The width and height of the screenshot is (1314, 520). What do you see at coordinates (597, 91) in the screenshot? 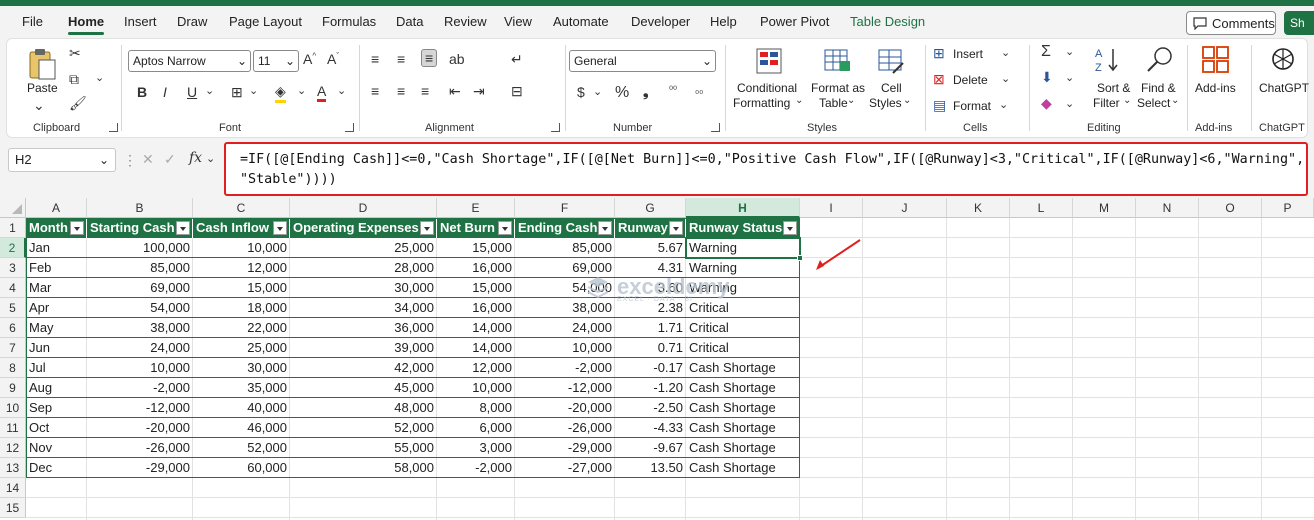
I see `currency-dropdown-icon: ⌄` at bounding box center [597, 91].